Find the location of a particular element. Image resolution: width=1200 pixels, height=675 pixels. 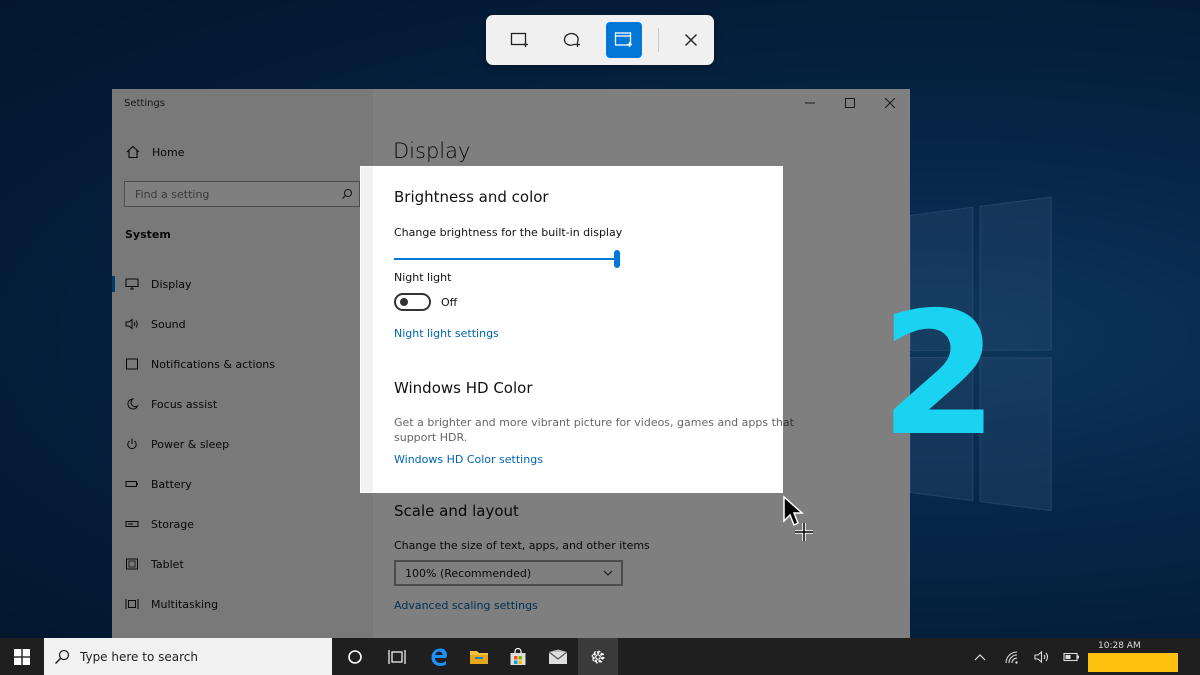

chevron-up-icon is located at coordinates (980, 656).